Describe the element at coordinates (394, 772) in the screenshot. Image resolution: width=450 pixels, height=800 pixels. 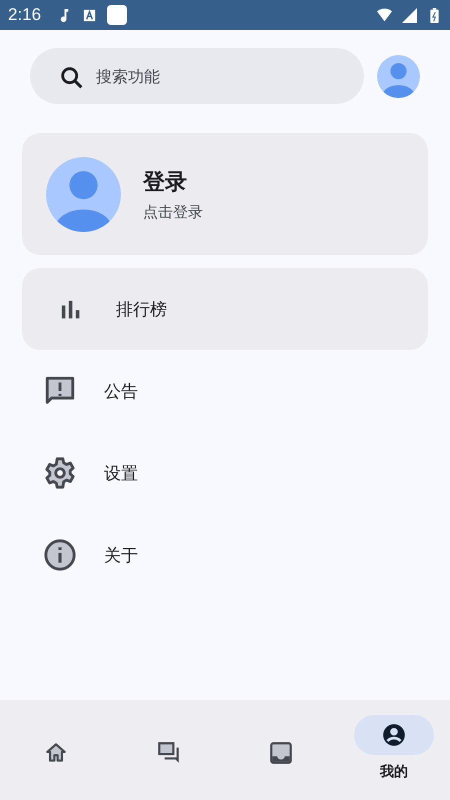
I see `nav-label: 我的` at that location.